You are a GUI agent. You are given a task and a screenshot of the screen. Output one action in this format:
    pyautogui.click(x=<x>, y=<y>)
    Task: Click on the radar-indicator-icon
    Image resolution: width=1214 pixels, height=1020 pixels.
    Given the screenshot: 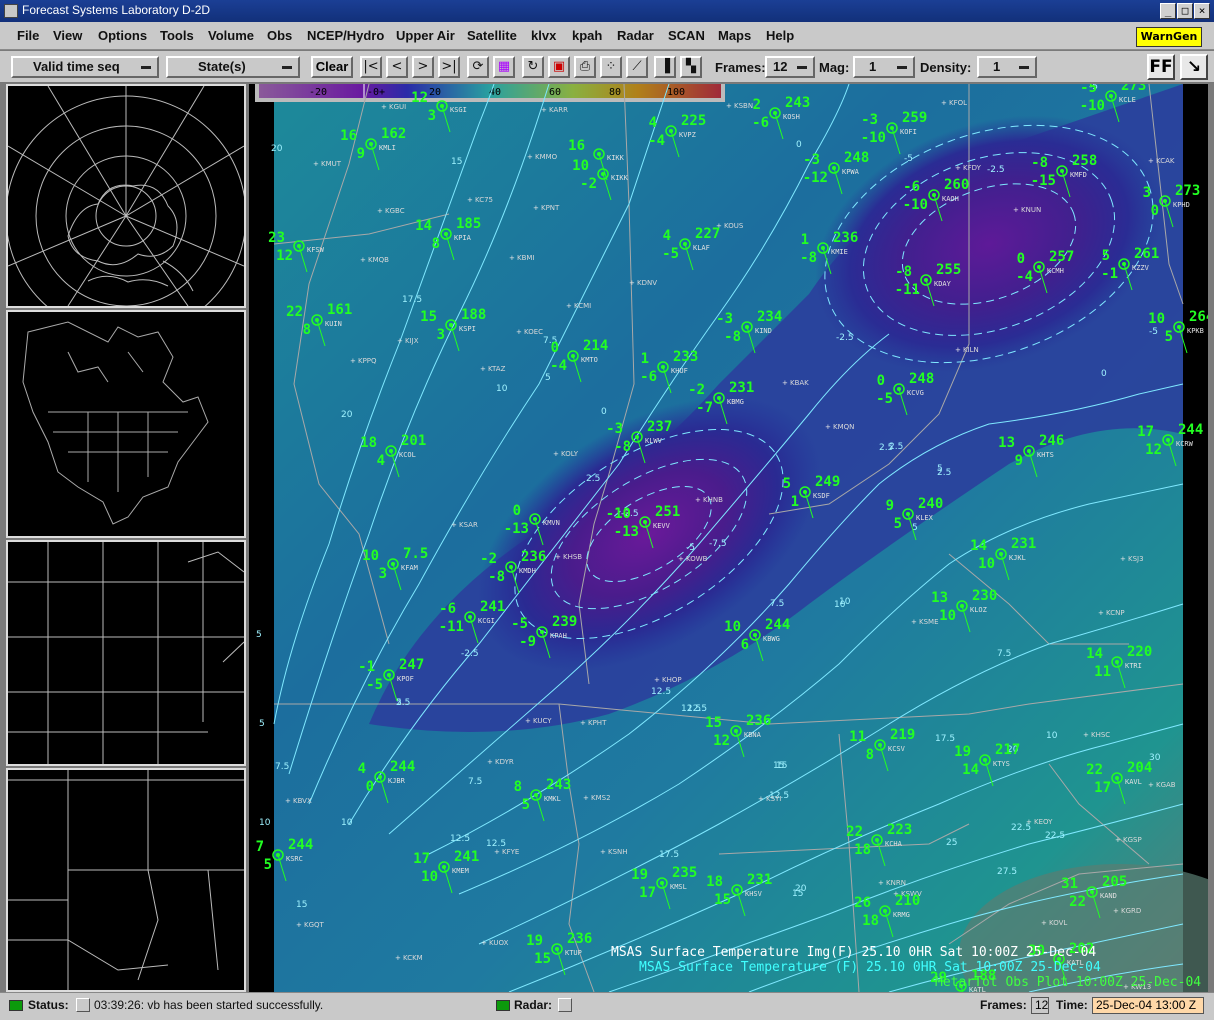 What is the action you would take?
    pyautogui.click(x=503, y=1005)
    